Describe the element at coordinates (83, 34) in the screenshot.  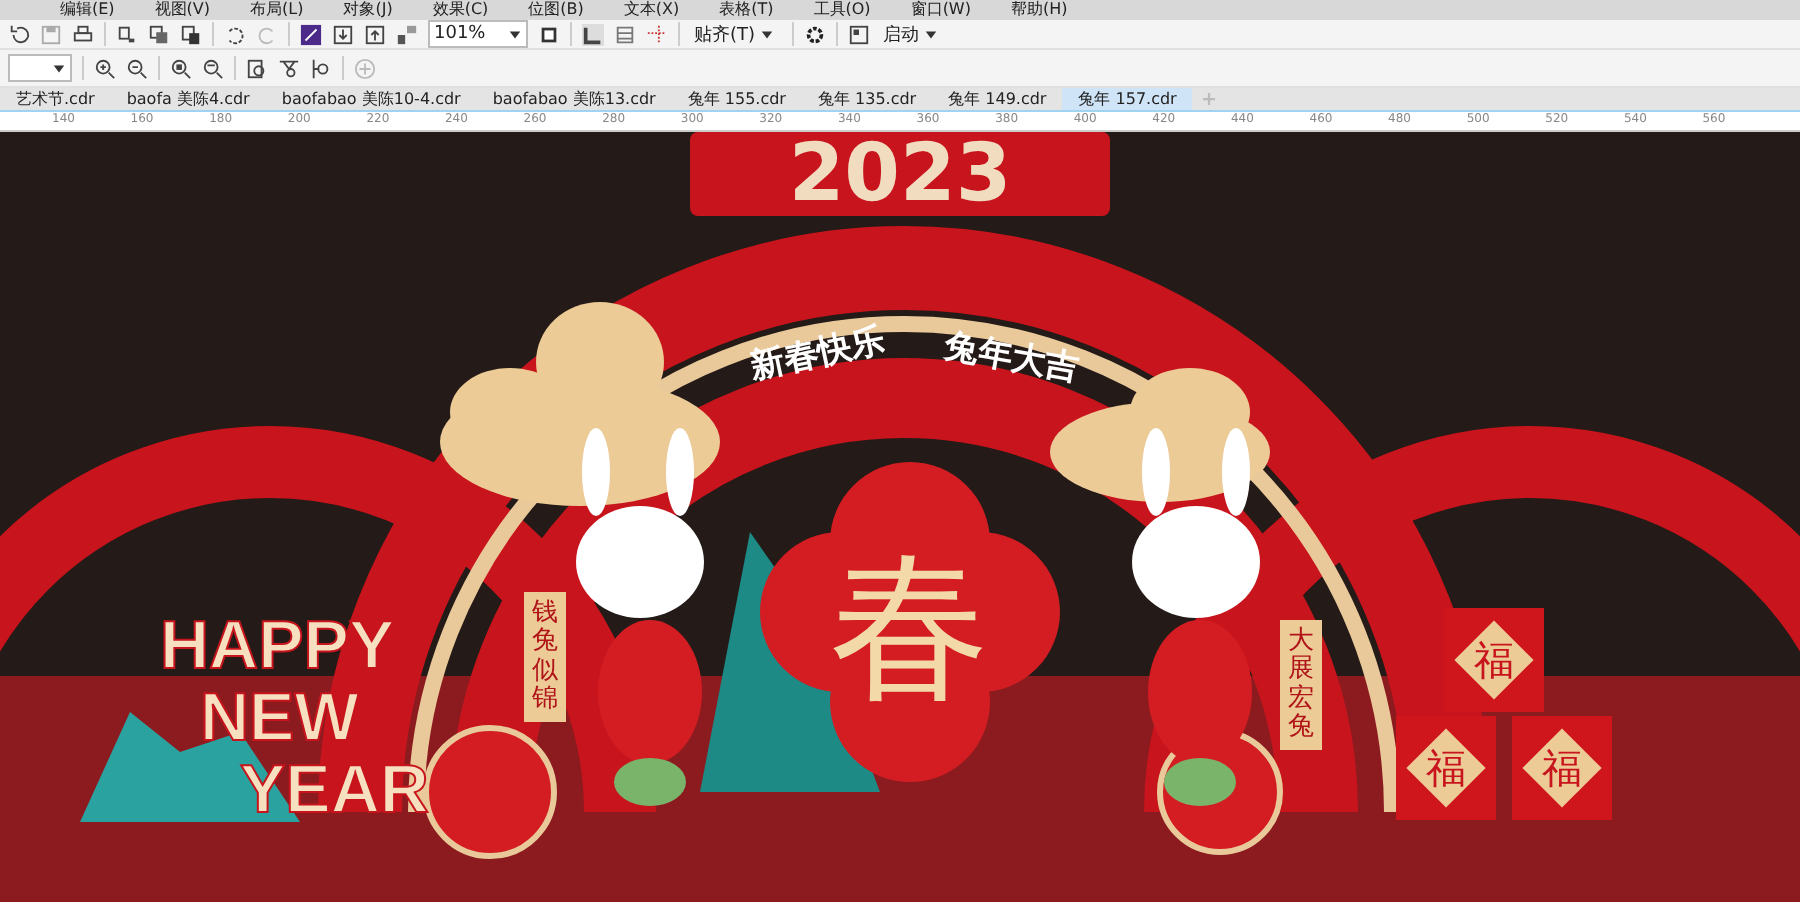
I see `print-icon` at that location.